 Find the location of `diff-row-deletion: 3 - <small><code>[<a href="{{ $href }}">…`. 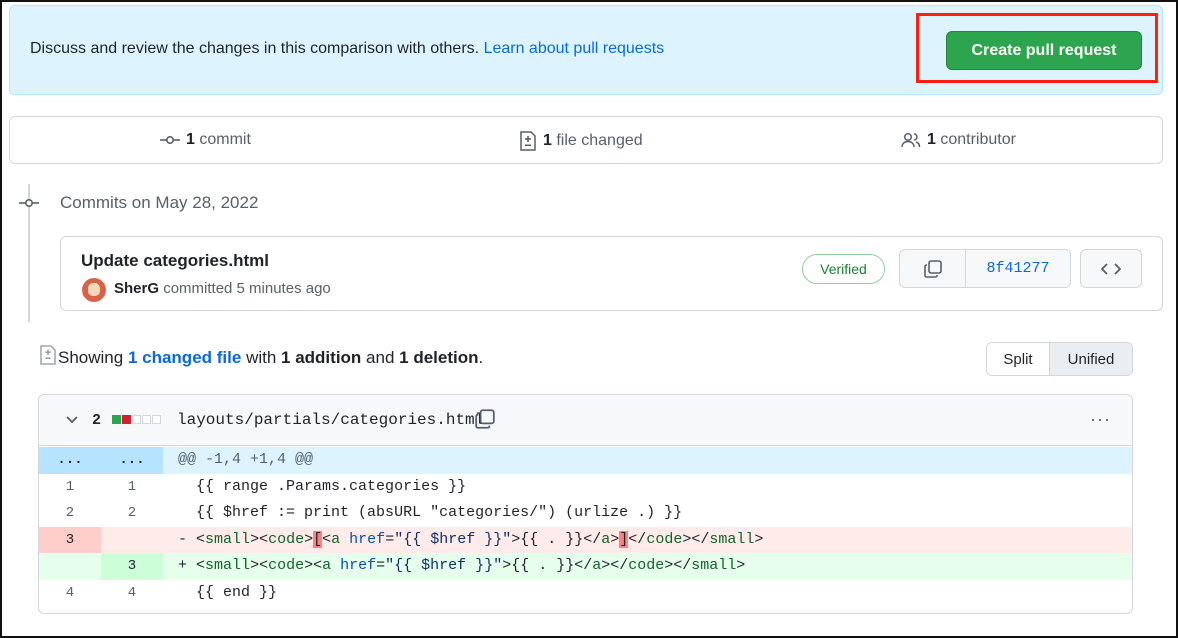

diff-row-deletion: 3 - <small><code>[<a href="{{ $href }}">… is located at coordinates (585, 539).